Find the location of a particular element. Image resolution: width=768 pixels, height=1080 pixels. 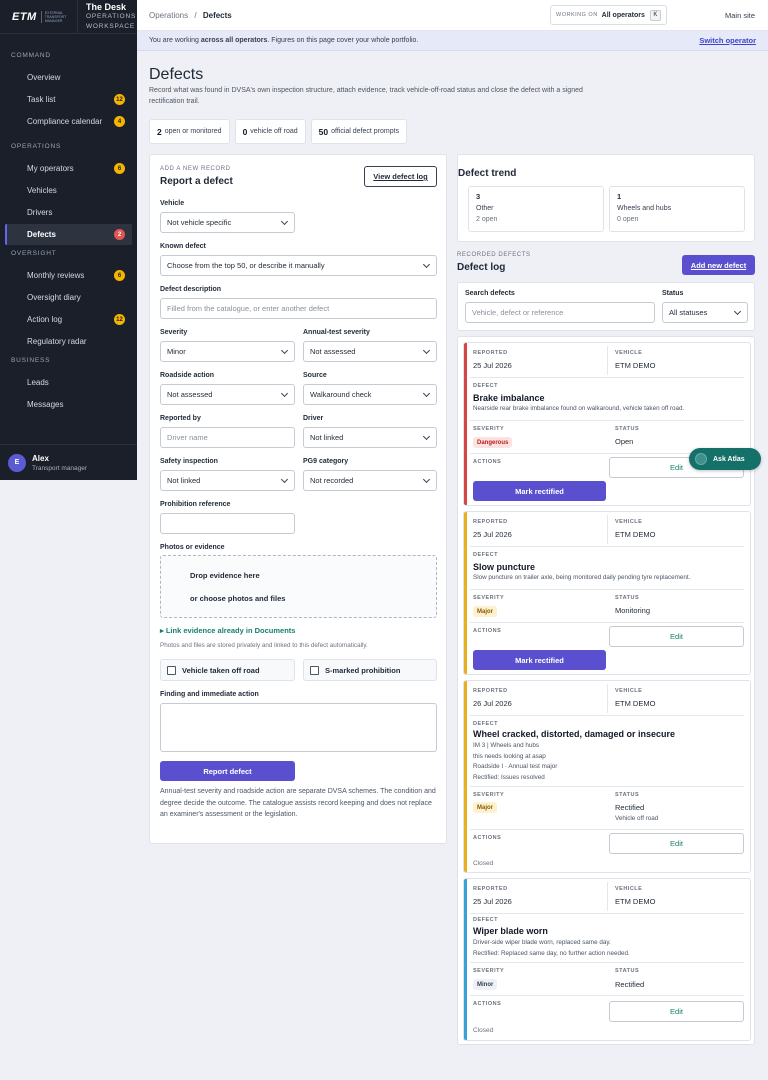

reported-by-input: Driver name is located at coordinates (227, 437).